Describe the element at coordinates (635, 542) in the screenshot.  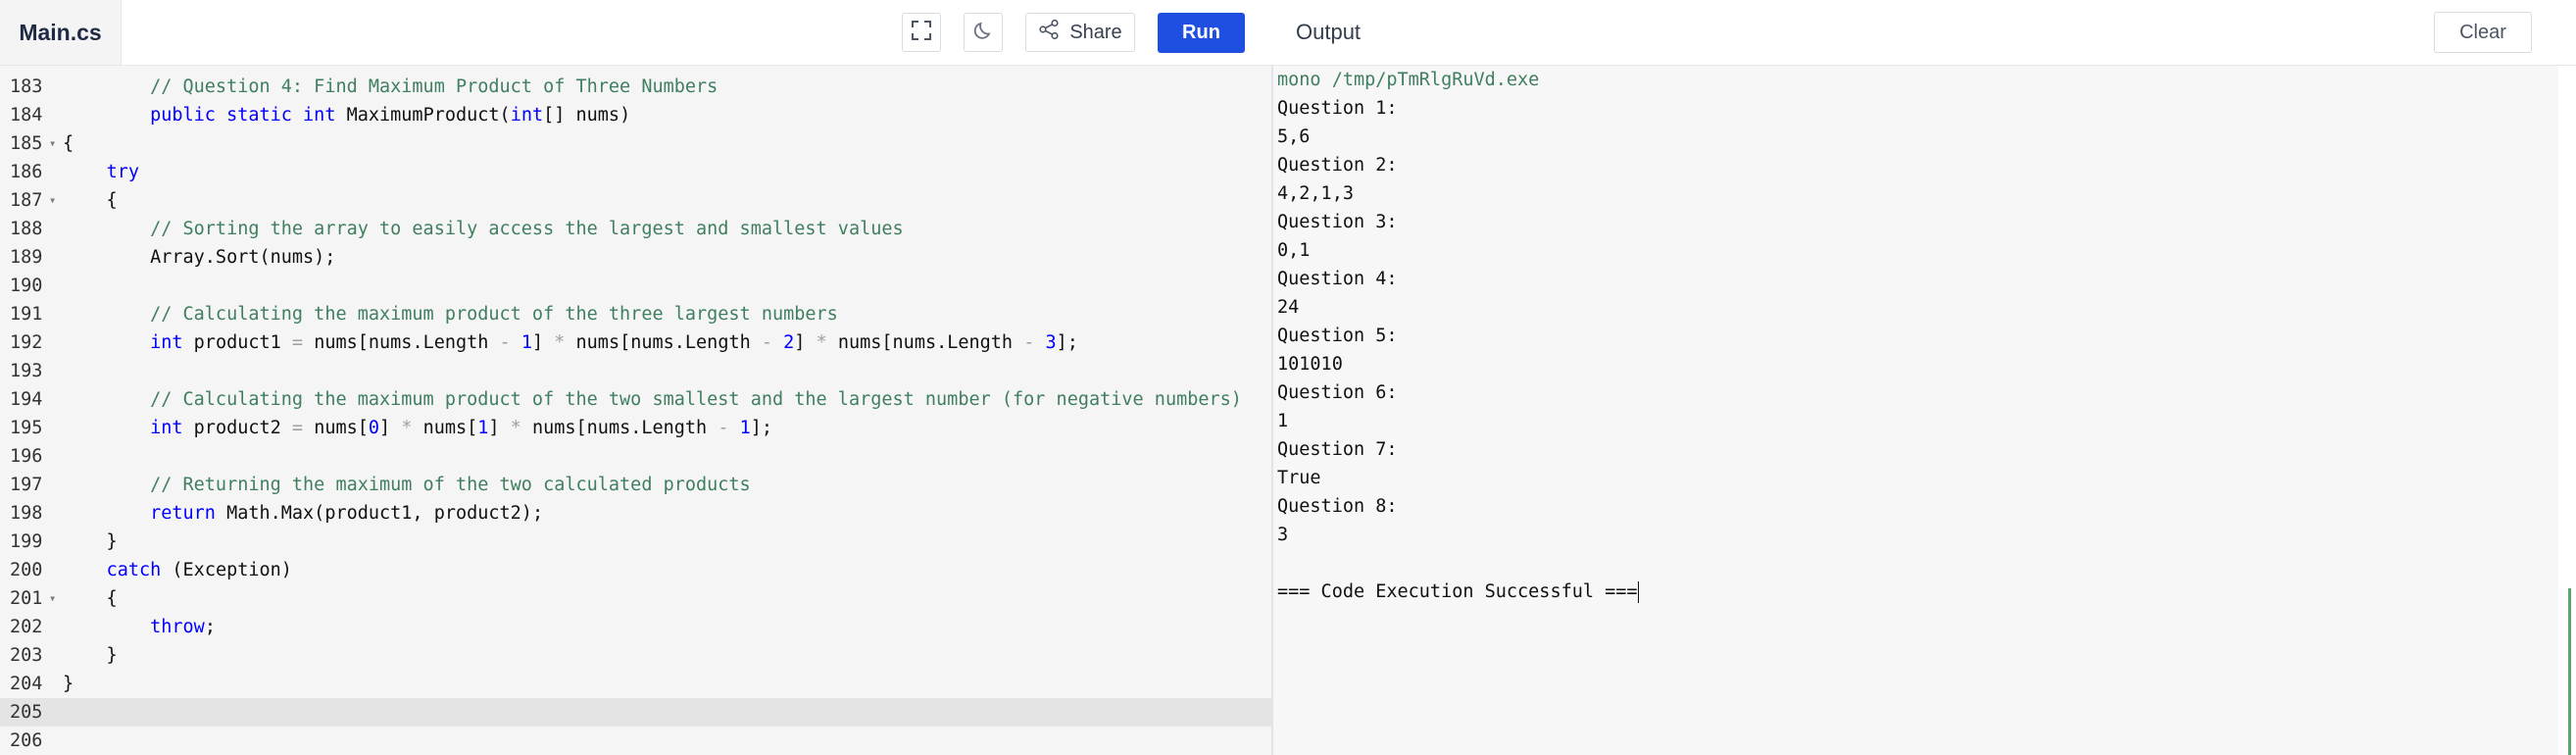
I see `code-line: 199 }` at that location.